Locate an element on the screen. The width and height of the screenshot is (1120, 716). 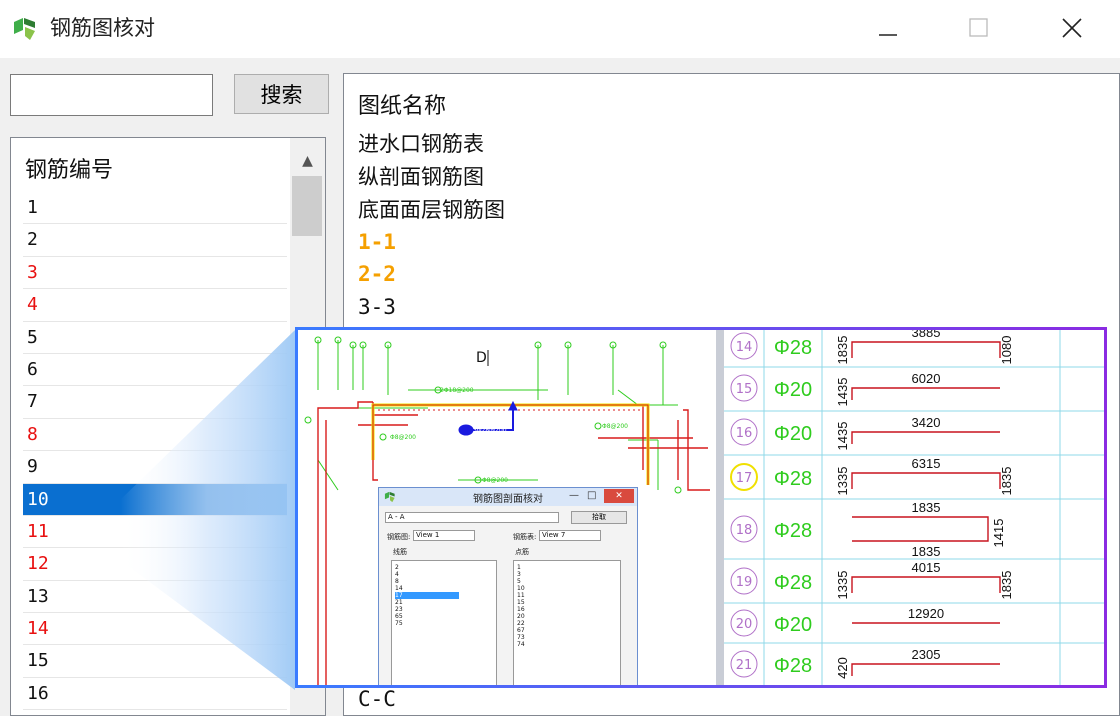
list-item: 底面面层钢筋图 is located at coordinates (431, 210).